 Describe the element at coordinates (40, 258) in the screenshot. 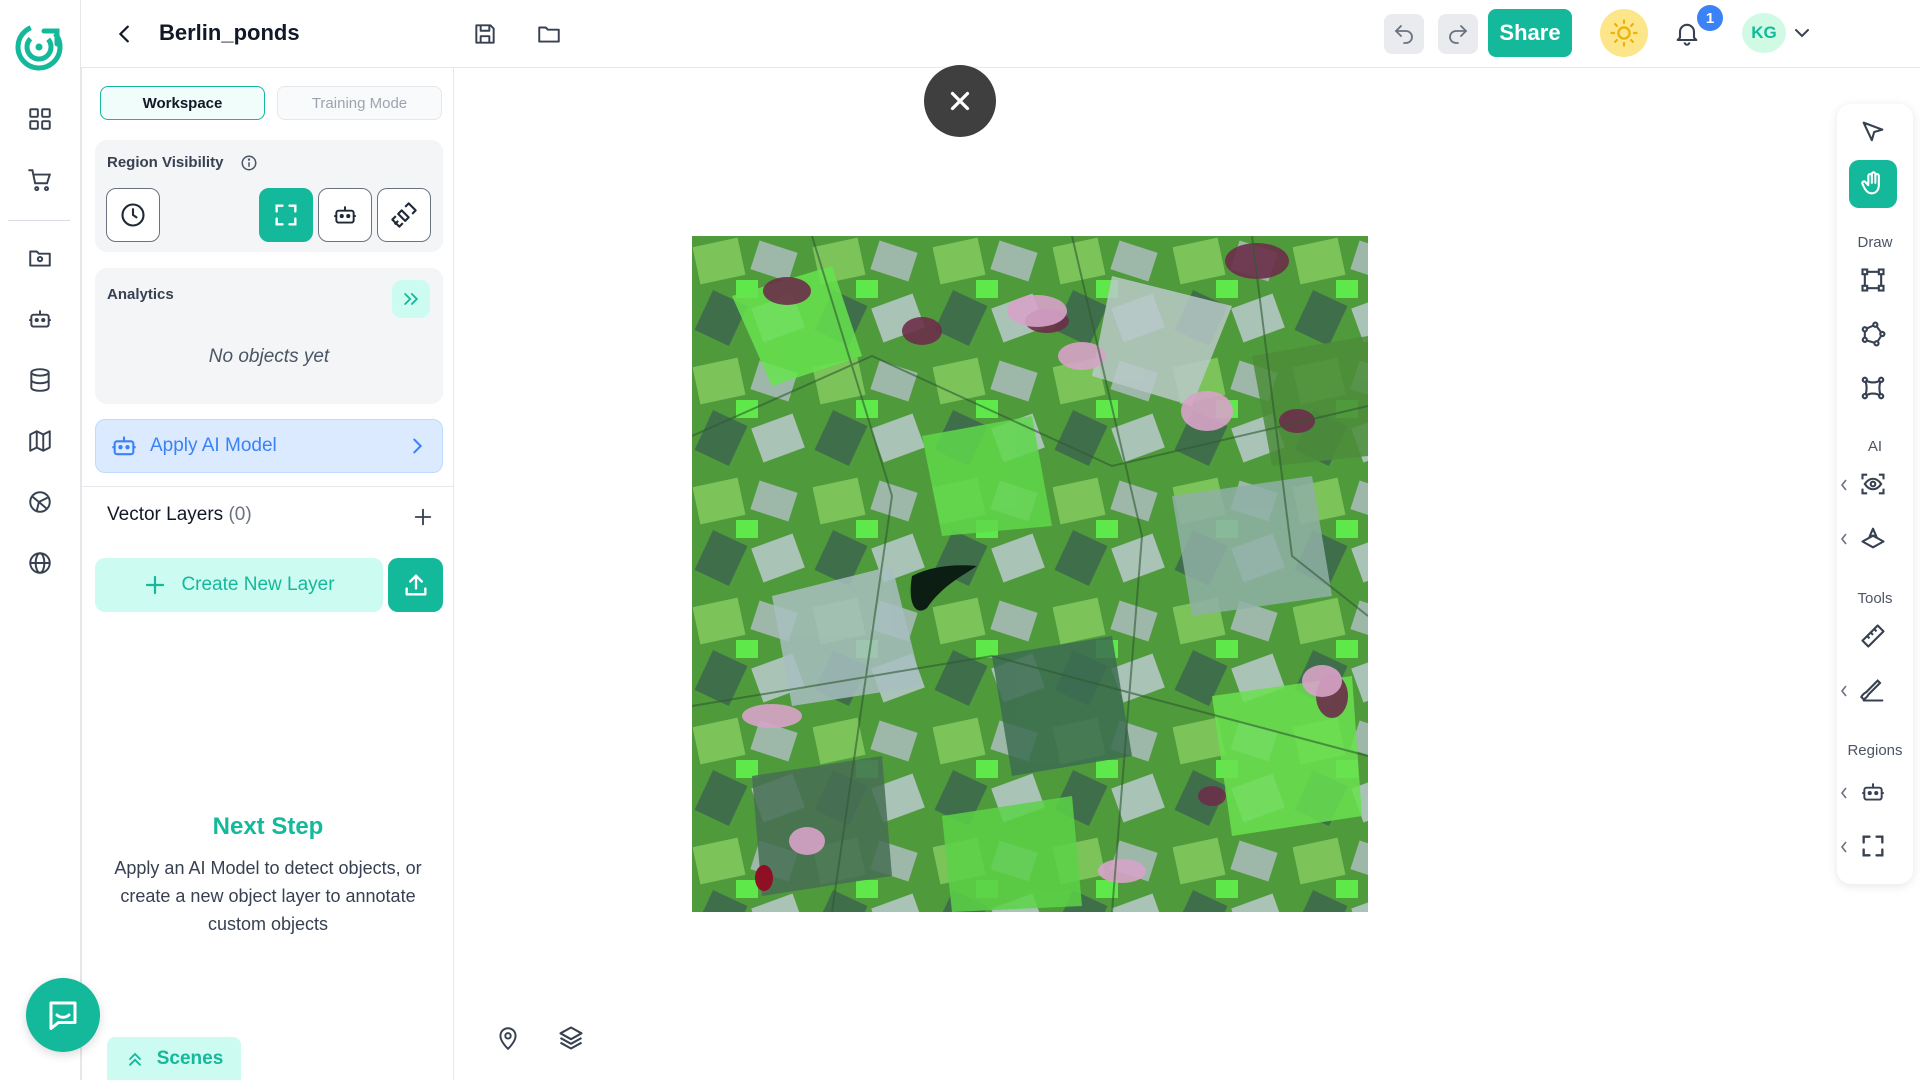

I see `folder-icon` at that location.